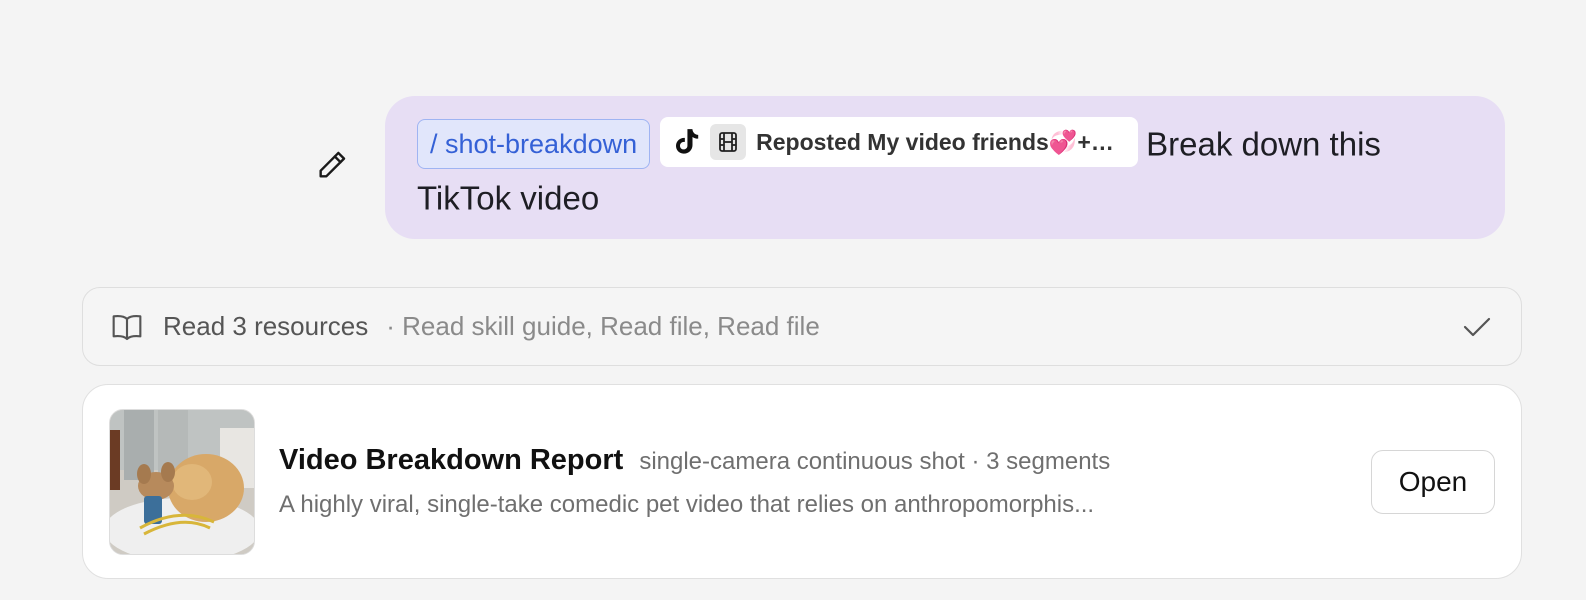 This screenshot has height=600, width=1586. I want to click on tiktok-icon, so click(687, 142).